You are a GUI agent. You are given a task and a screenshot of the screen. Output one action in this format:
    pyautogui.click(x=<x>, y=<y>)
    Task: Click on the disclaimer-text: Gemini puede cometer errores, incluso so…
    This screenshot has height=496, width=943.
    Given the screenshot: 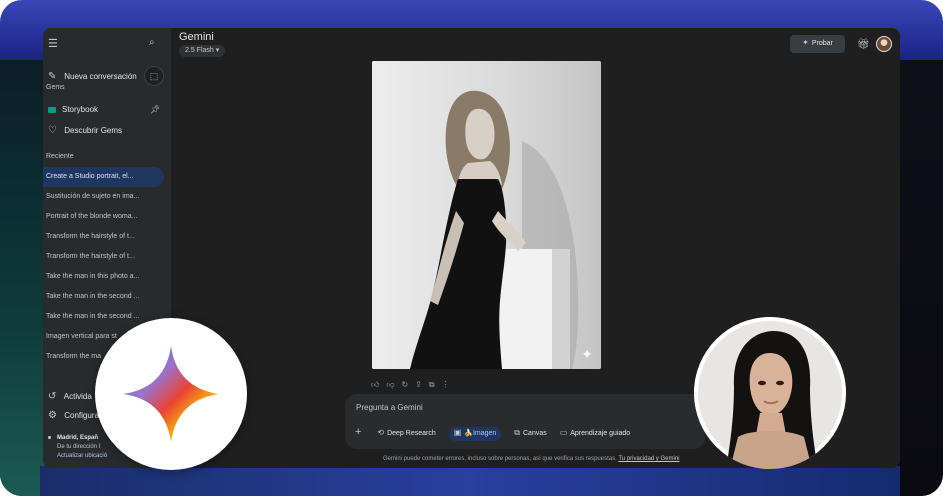 What is the action you would take?
    pyautogui.click(x=500, y=459)
    